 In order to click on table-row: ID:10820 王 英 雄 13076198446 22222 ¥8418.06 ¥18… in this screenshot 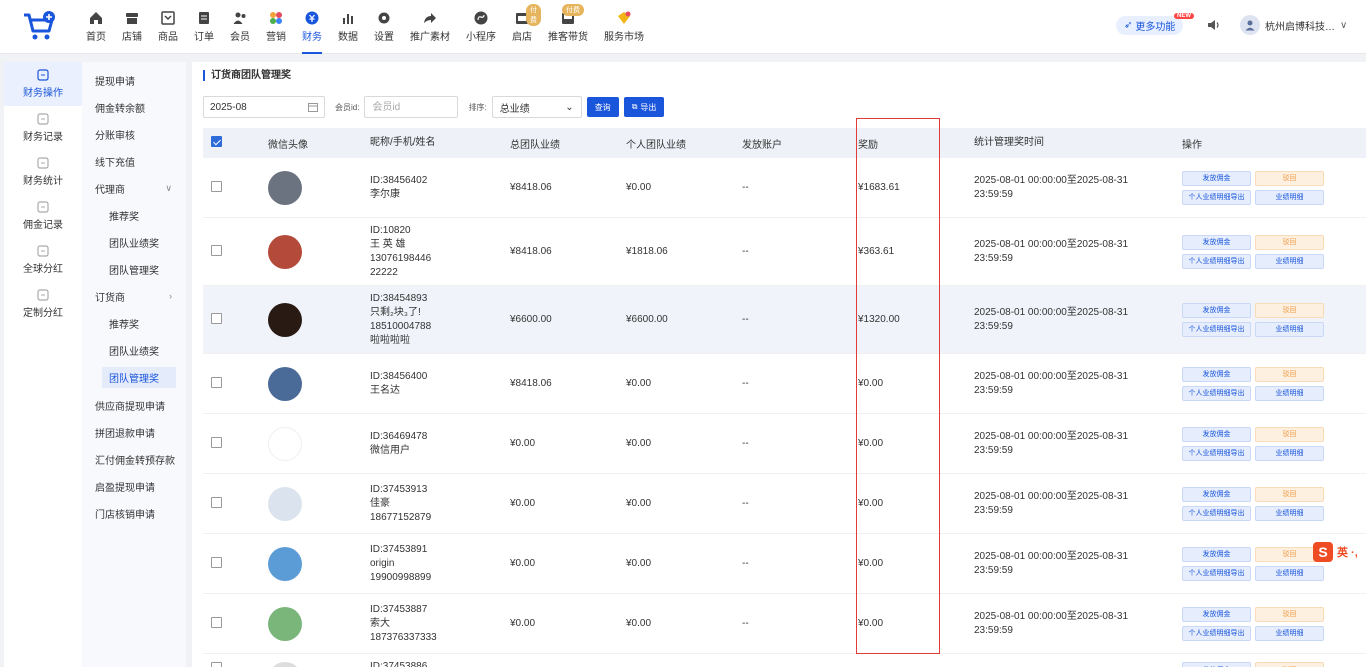, I will do `click(784, 252)`.